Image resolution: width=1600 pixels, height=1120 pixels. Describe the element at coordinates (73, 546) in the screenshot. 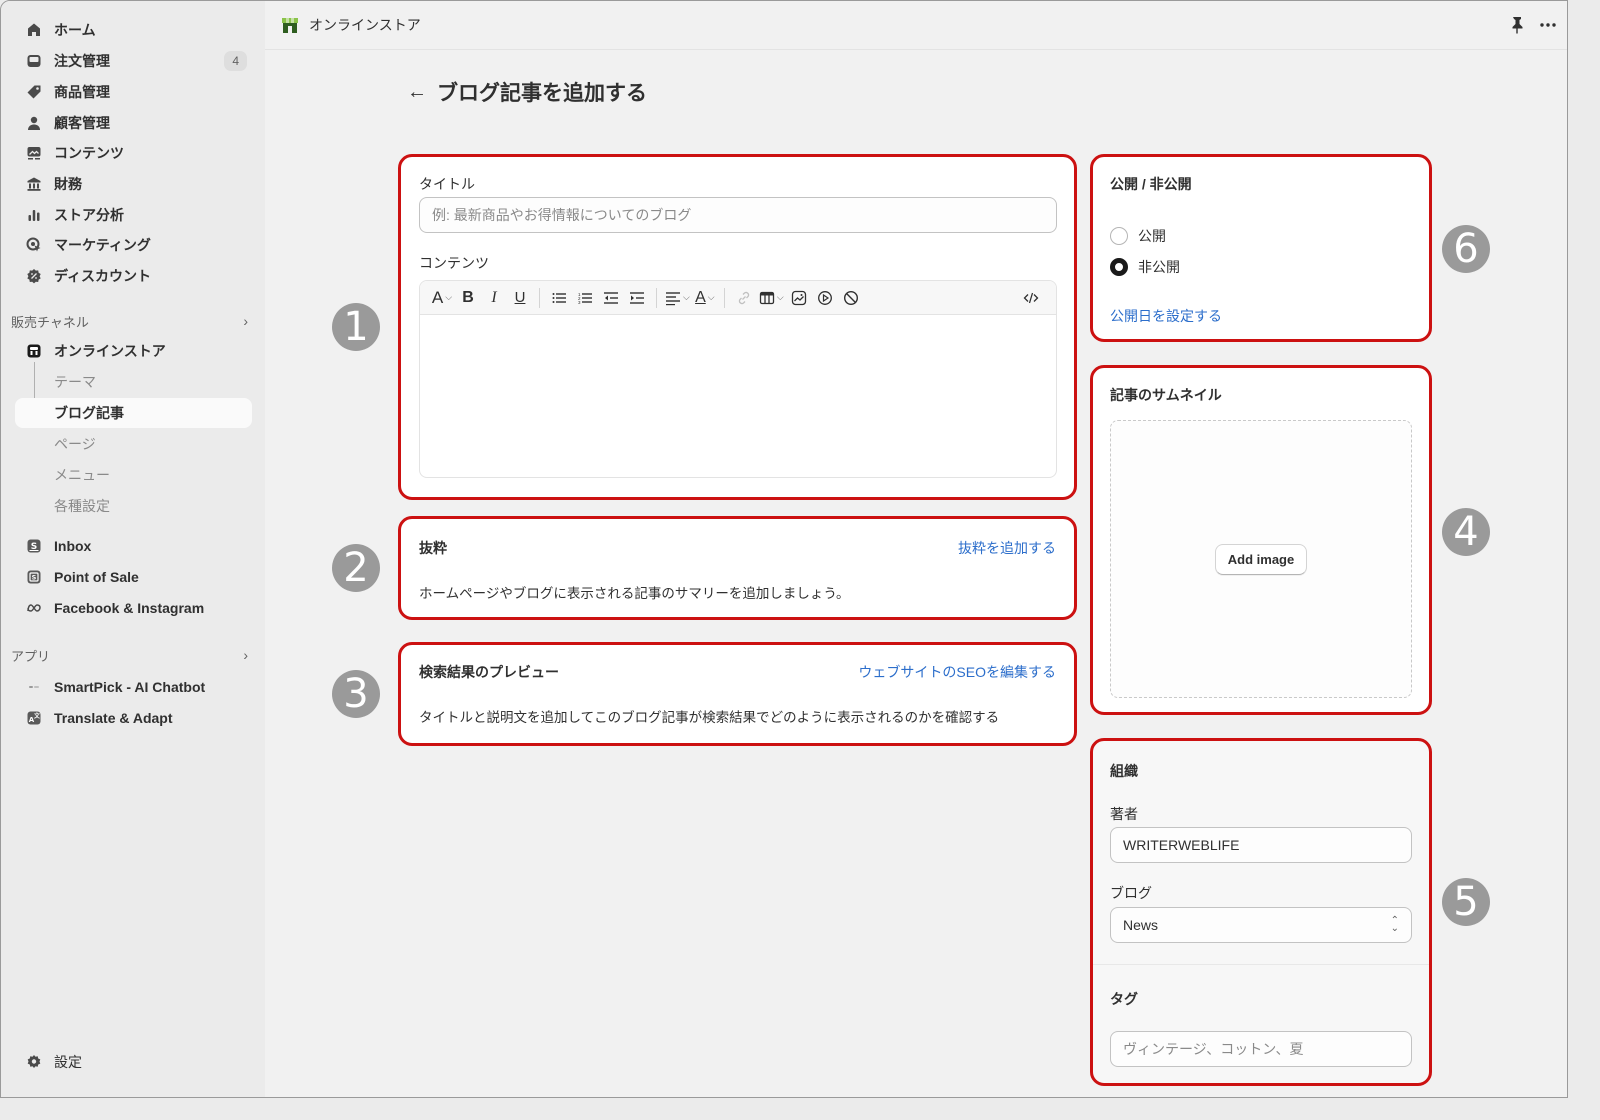

I see `sidebar-item-label: Inbox` at that location.